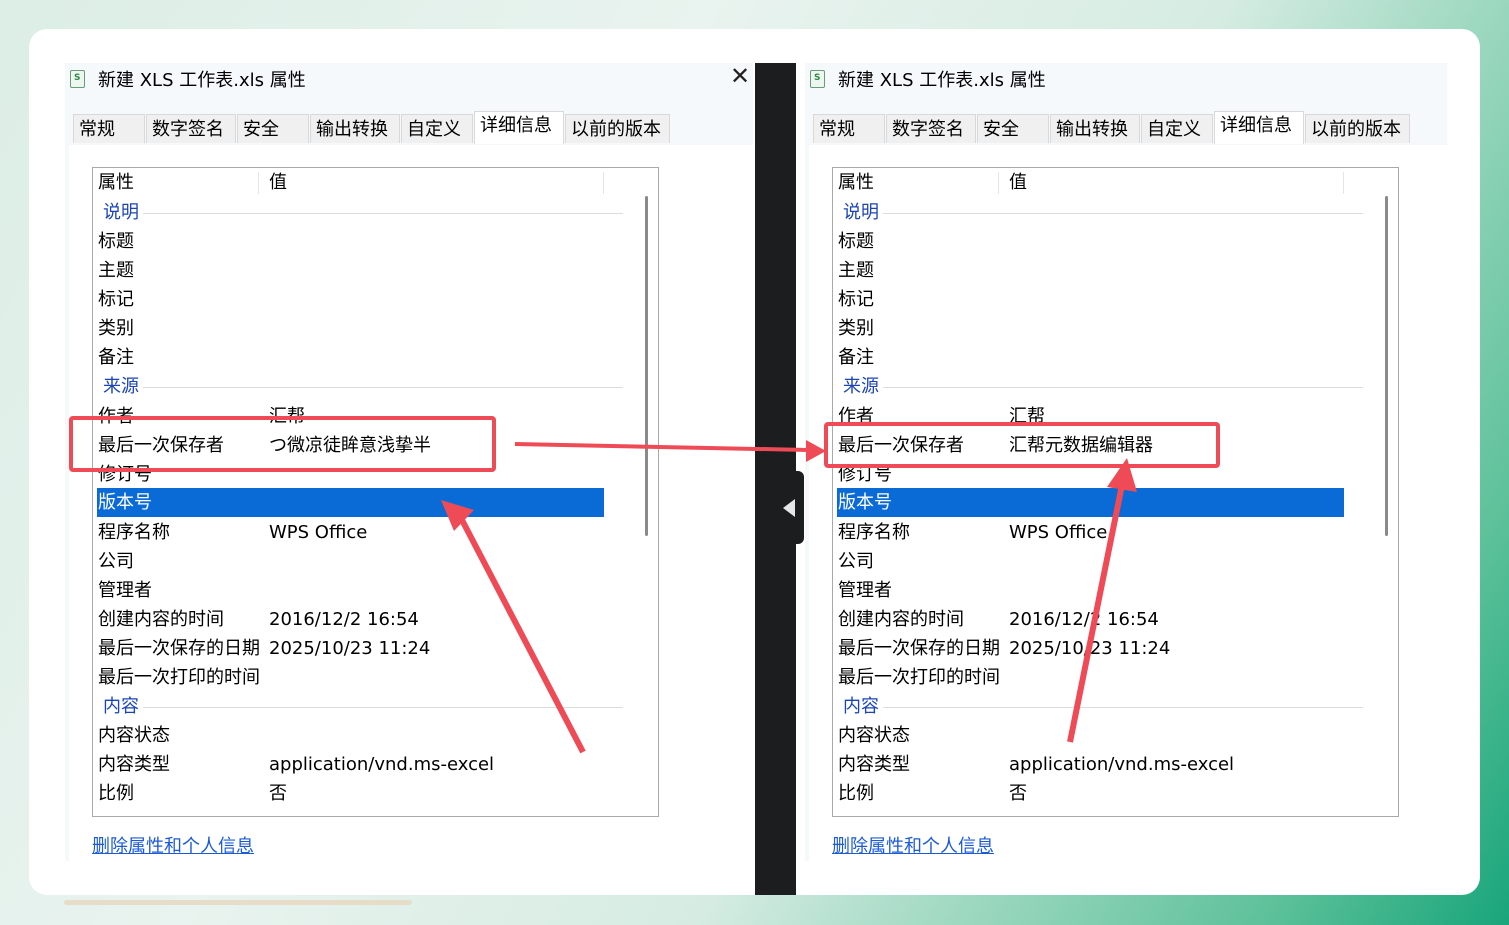 The image size is (1509, 925). Describe the element at coordinates (409, 79) in the screenshot. I see `dialog-titlebar: 新建 XLS 工作表.xls 属性 ✕` at that location.